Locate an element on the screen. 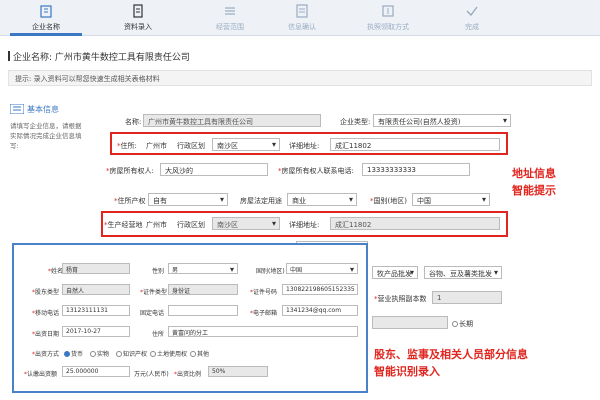 The height and width of the screenshot is (400, 600). pop-country-label: 国别(地区) is located at coordinates (270, 271).